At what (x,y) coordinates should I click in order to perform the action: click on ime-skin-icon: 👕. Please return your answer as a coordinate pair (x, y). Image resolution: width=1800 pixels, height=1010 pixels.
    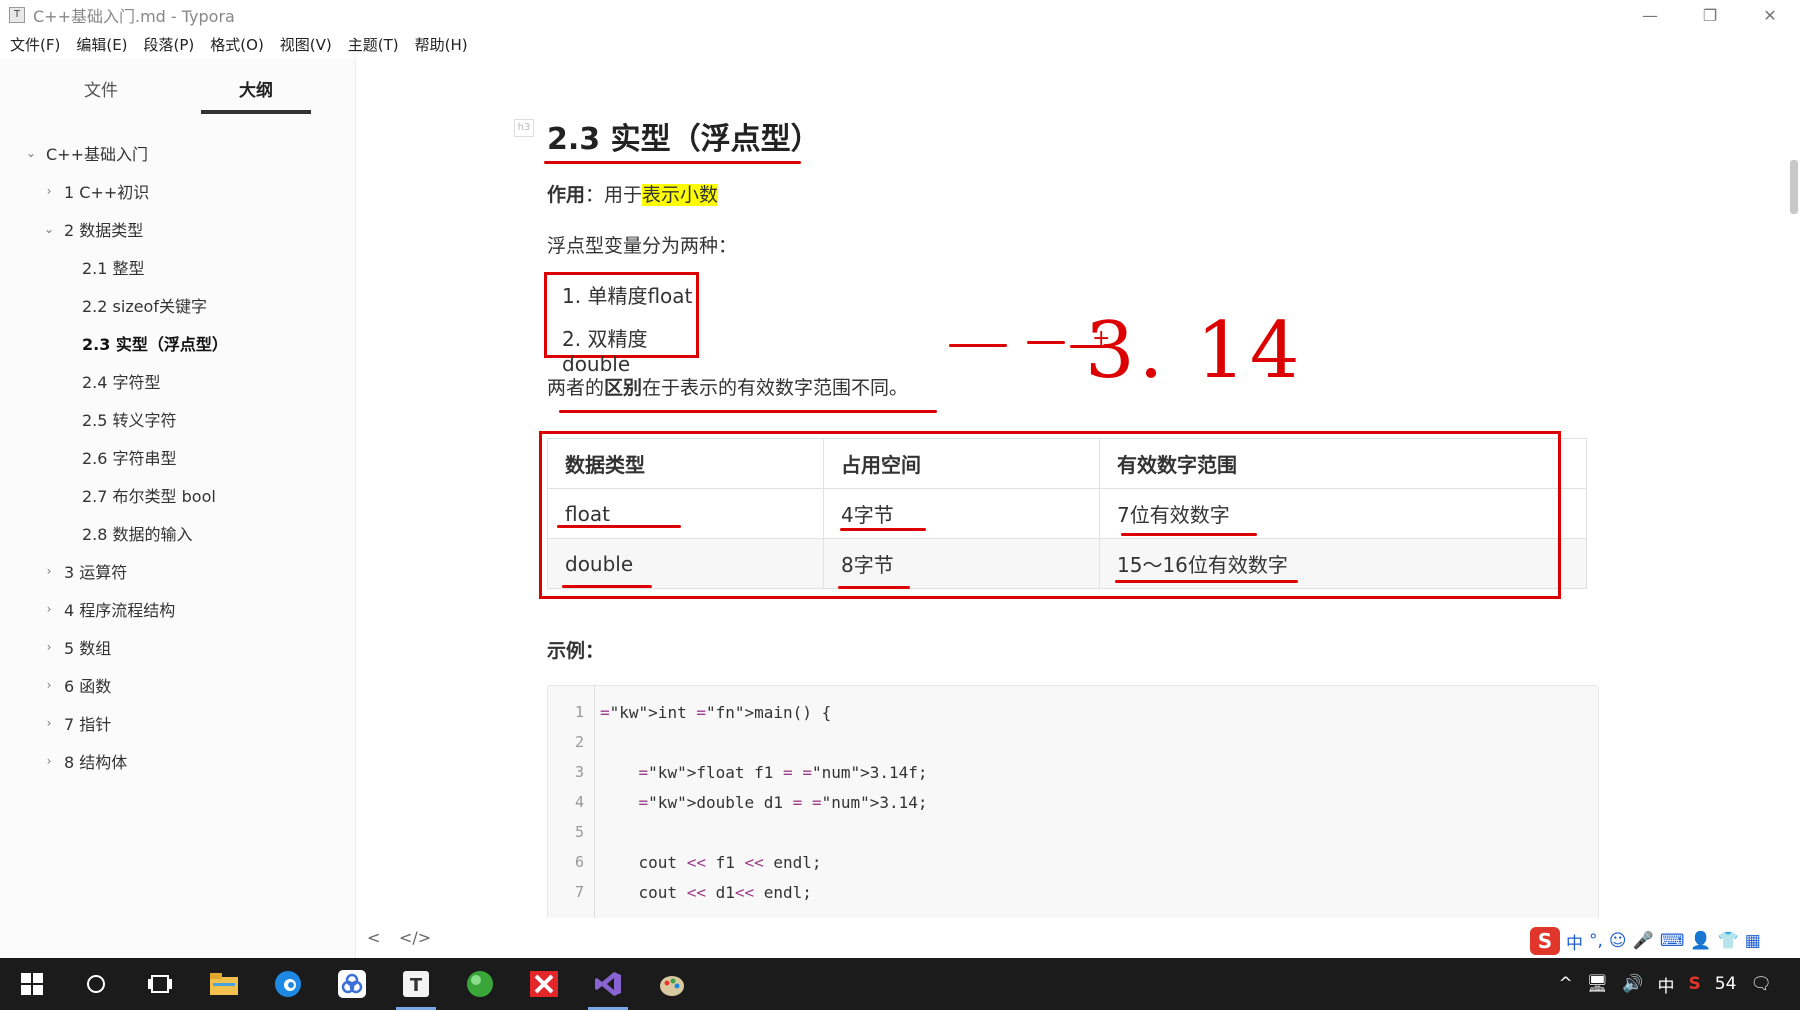
    Looking at the image, I should click on (1728, 941).